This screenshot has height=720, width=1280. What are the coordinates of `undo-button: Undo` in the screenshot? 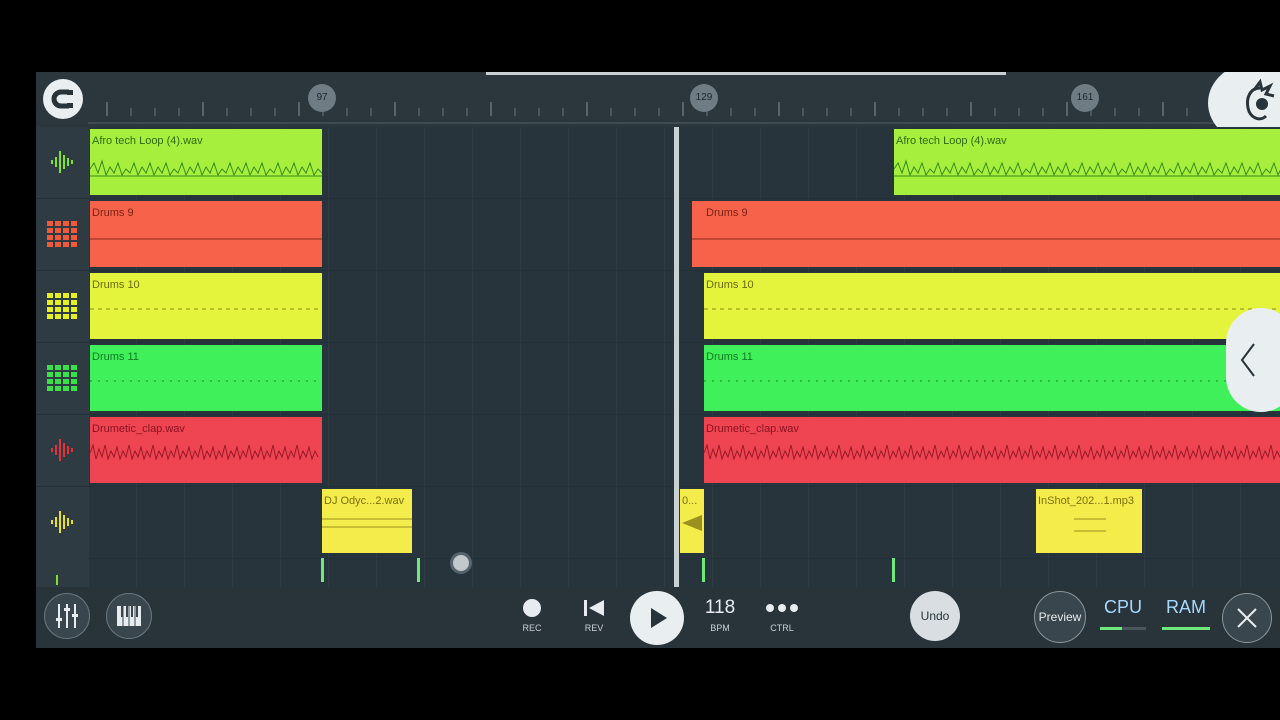 It's located at (935, 616).